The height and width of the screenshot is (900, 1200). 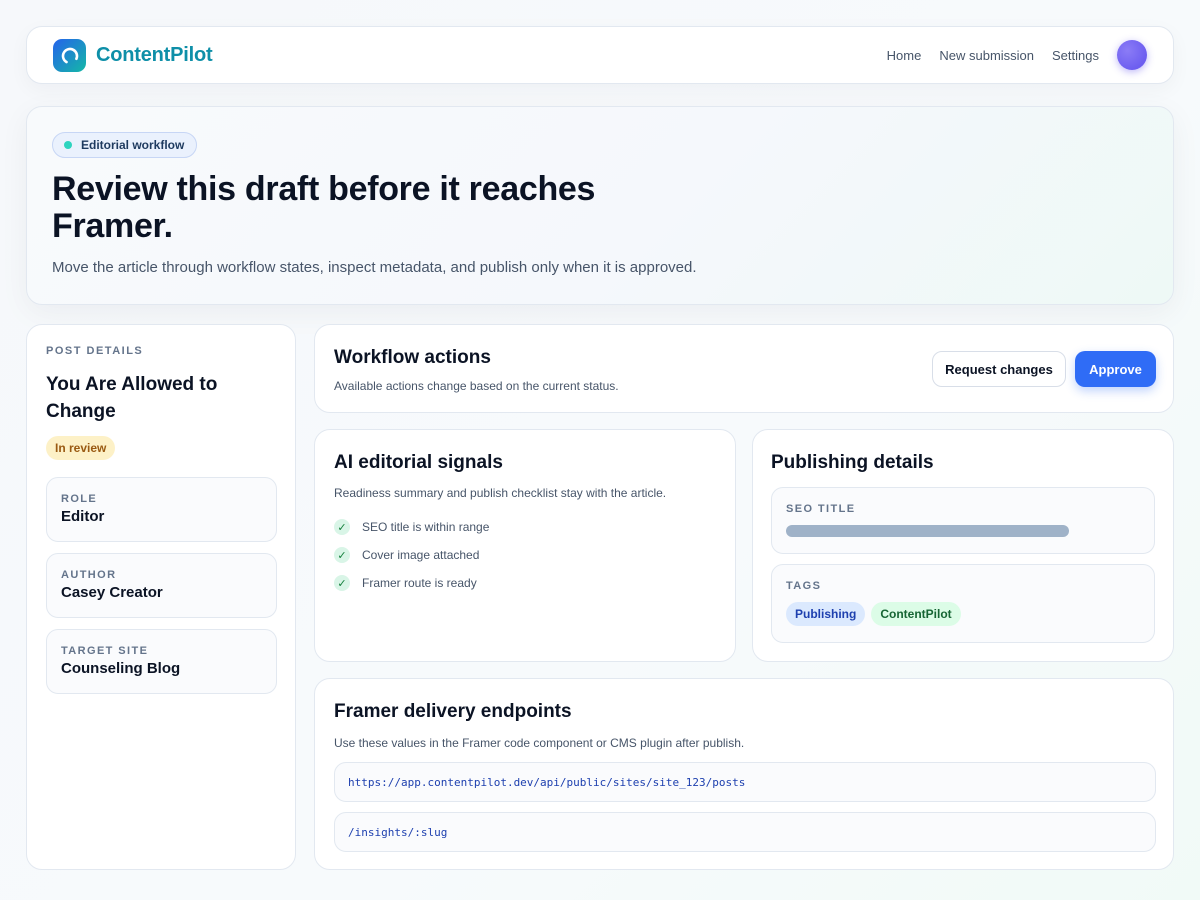 I want to click on route-field: /insights/:slug, so click(x=745, y=832).